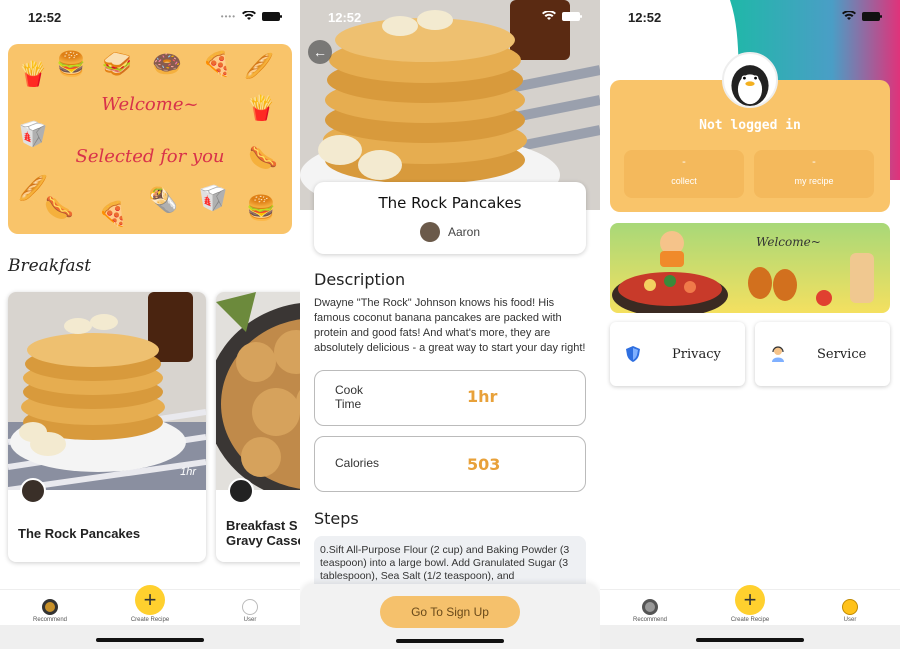 This screenshot has height=649, width=900. Describe the element at coordinates (750, 125) in the screenshot. I see `login-status: Not logged in` at that location.